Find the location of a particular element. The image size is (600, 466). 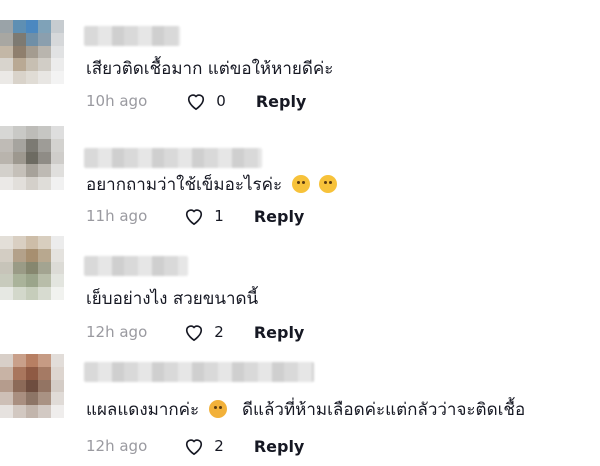

comment-time: 11h ago is located at coordinates (117, 216).